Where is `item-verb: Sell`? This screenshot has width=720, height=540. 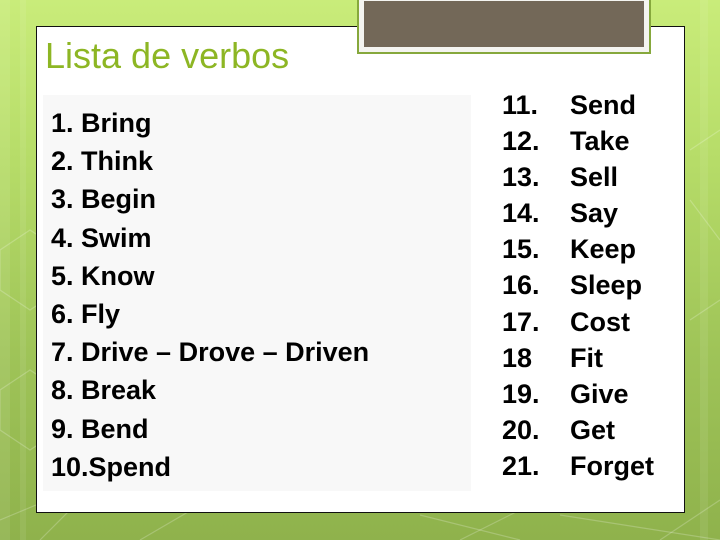 item-verb: Sell is located at coordinates (594, 177).